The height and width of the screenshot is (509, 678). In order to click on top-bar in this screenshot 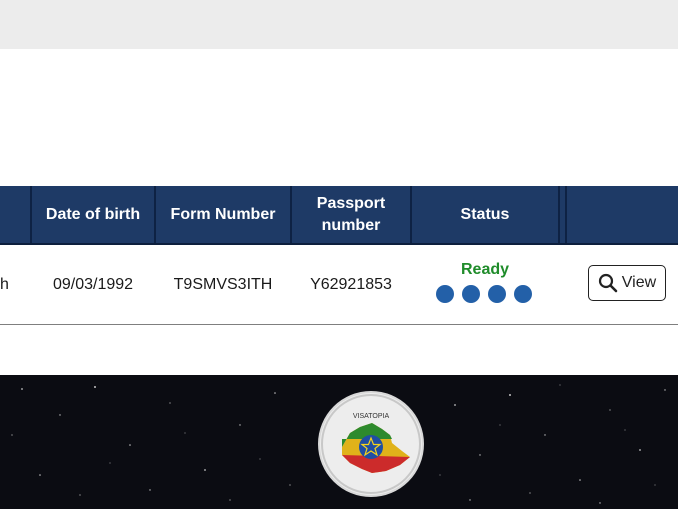, I will do `click(339, 24)`.